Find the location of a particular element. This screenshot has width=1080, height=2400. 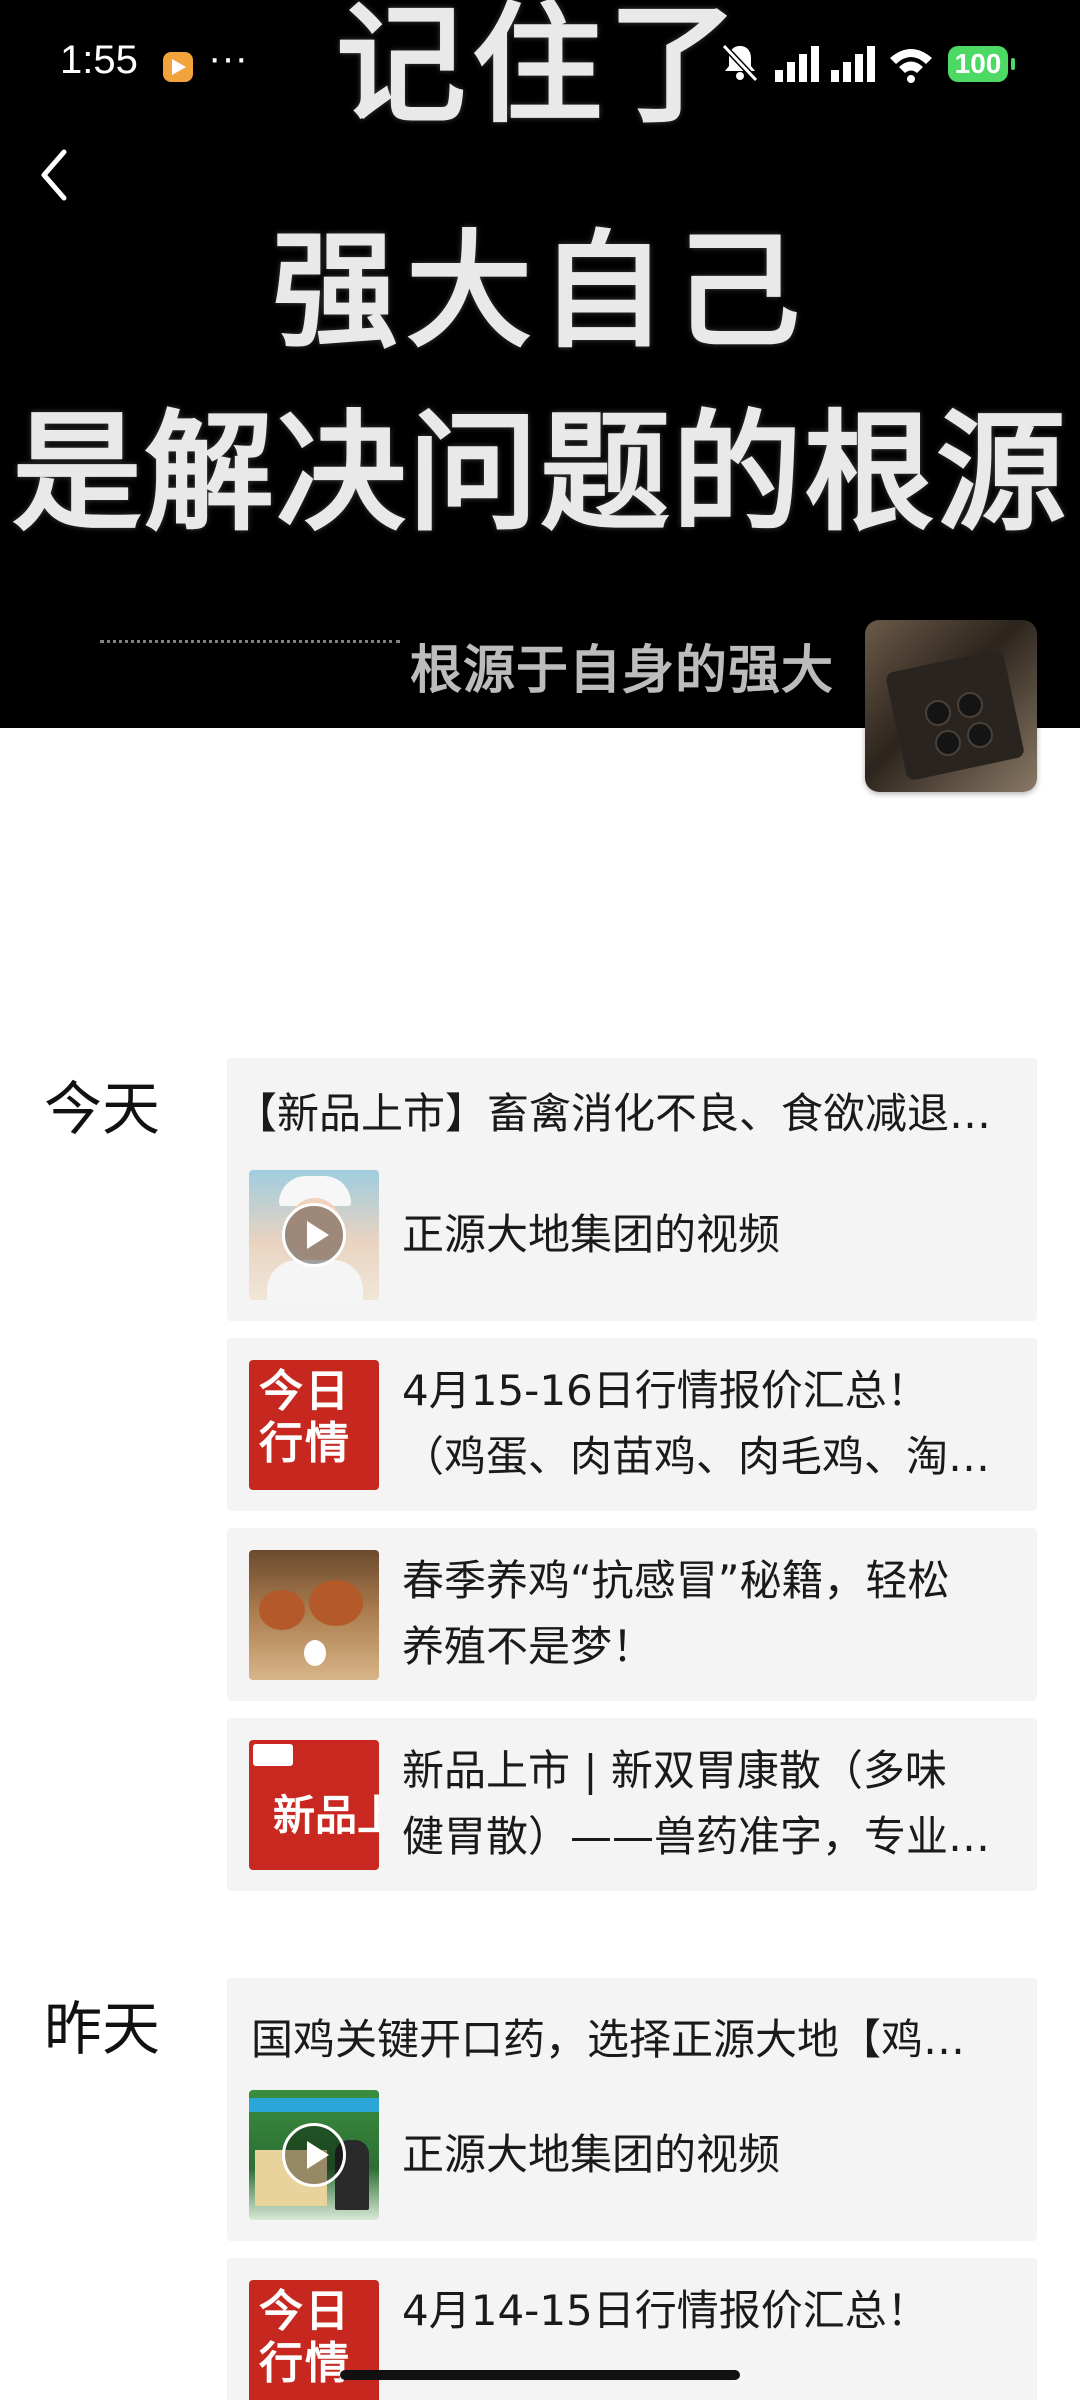

item-text: 4月14-15日行情报价汇总！ is located at coordinates (702, 2311).